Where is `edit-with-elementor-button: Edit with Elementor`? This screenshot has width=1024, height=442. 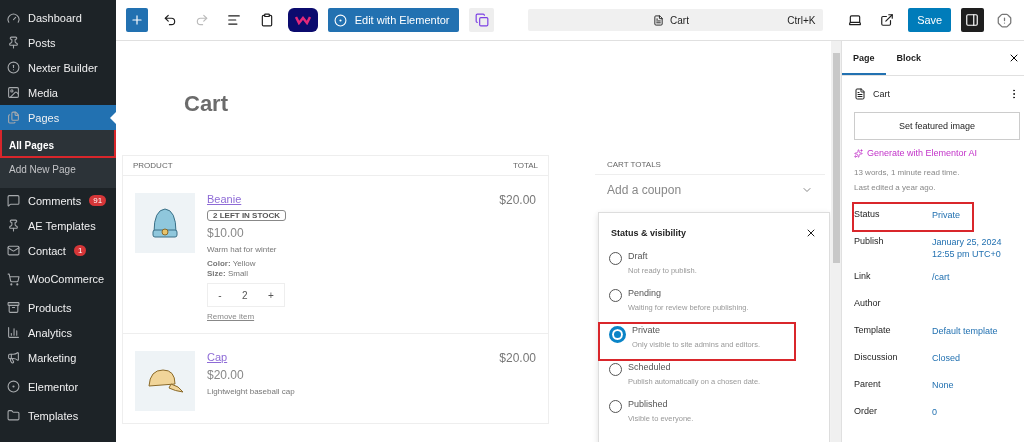
edit-with-elementor-button: Edit with Elementor is located at coordinates (393, 20).